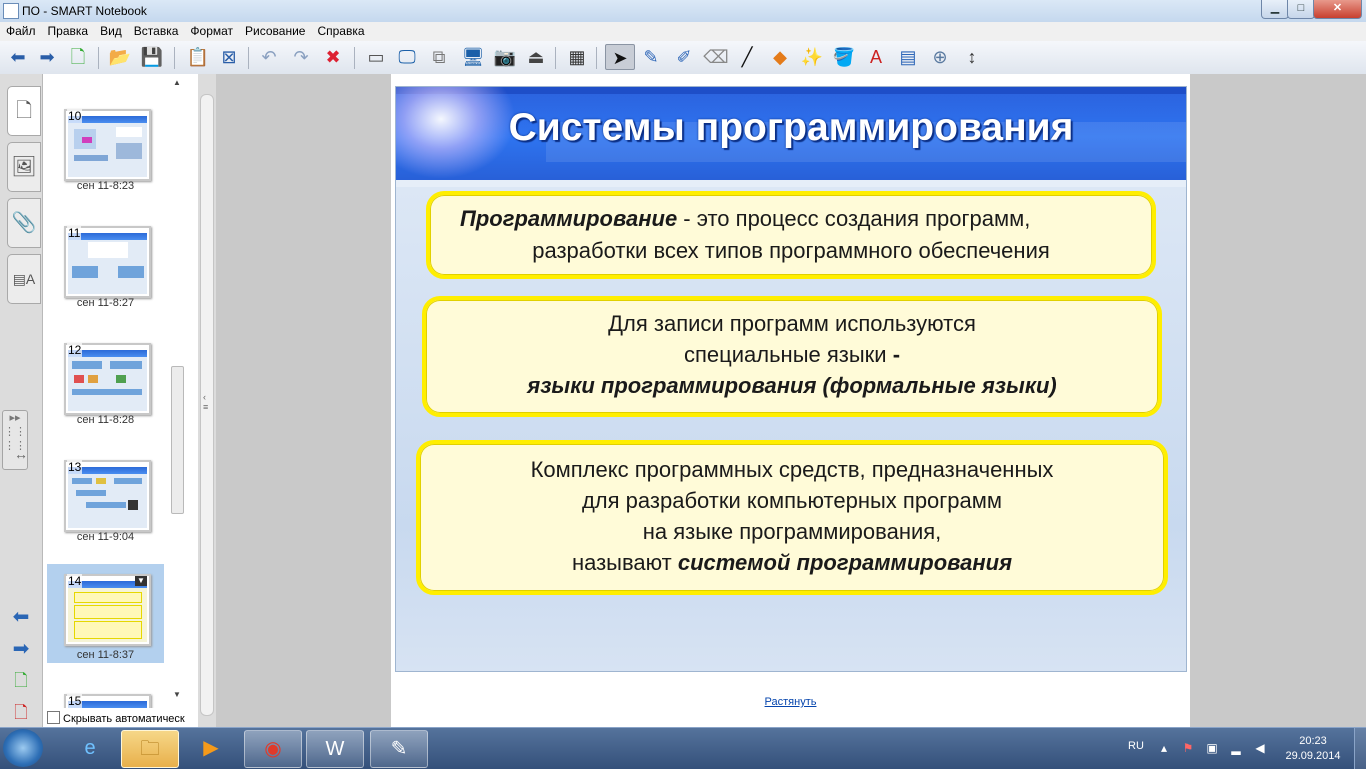 The image size is (1366, 769). I want to click on menu-view: Вид, so click(111, 30).